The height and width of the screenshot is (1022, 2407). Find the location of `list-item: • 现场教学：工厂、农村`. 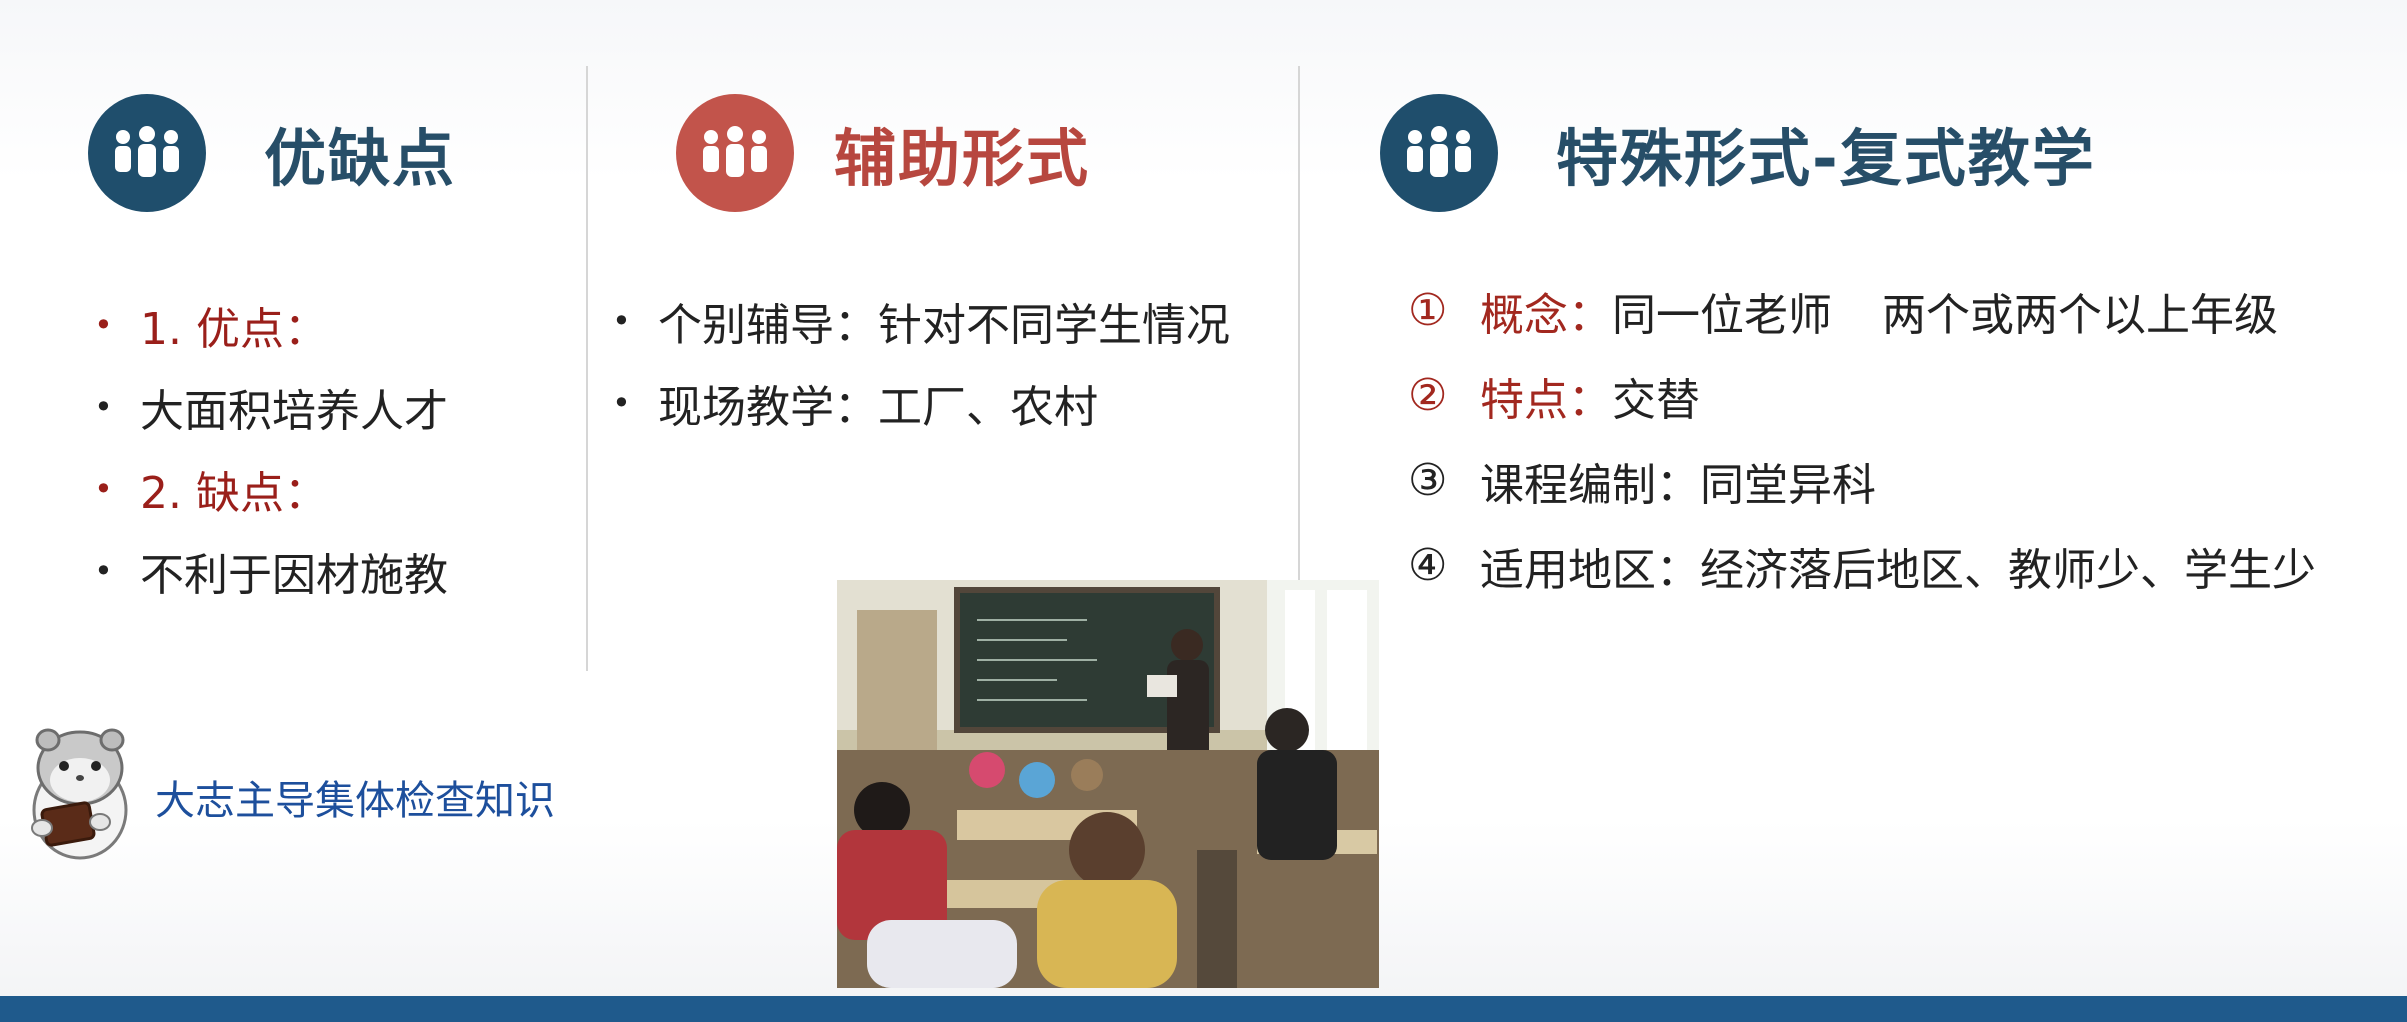

list-item: • 现场教学：工厂、农村 is located at coordinates (921, 403).